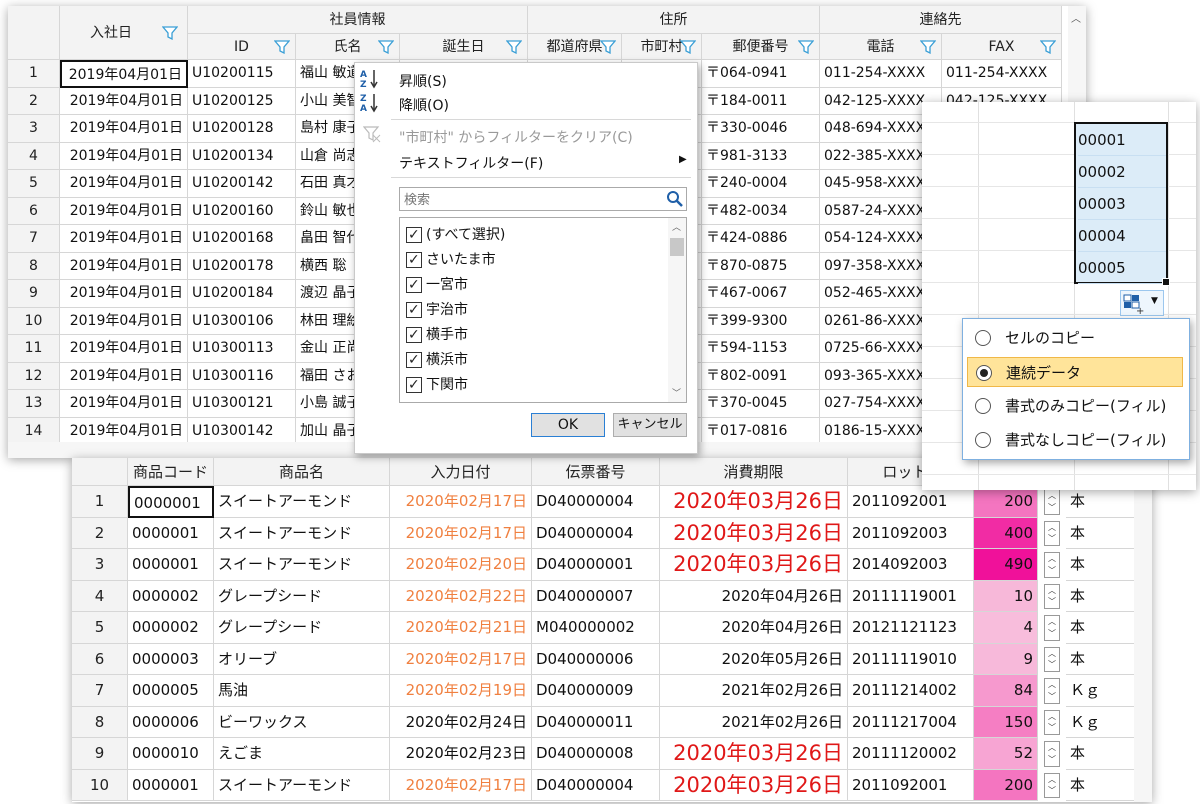 This screenshot has width=1200, height=804. Describe the element at coordinates (1002, 74) in the screenshot. I see `table-cell-fax: 011-254-XXXX` at that location.